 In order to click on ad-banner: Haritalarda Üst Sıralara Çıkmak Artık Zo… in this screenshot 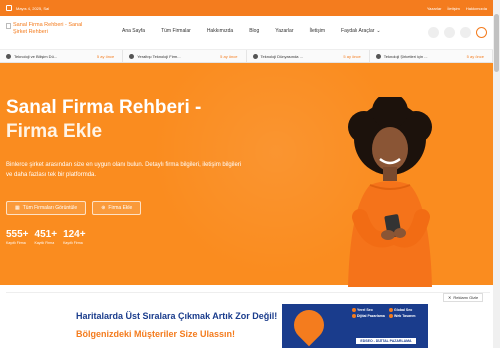, I will do `click(248, 326)`.